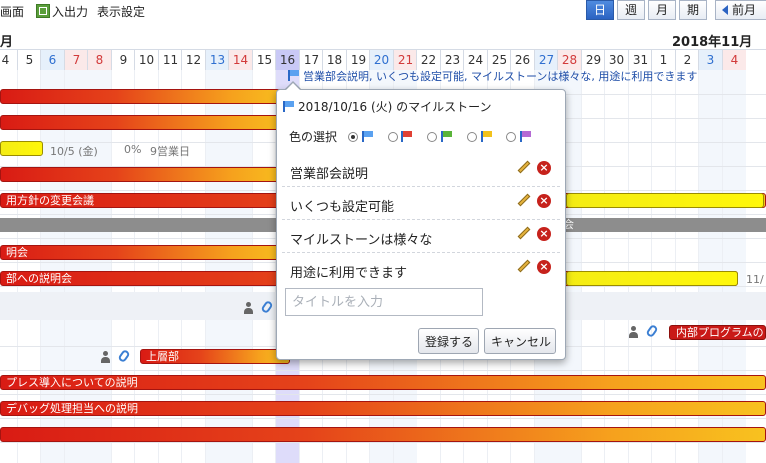  I want to click on cancel-button: キャンセル, so click(520, 341).